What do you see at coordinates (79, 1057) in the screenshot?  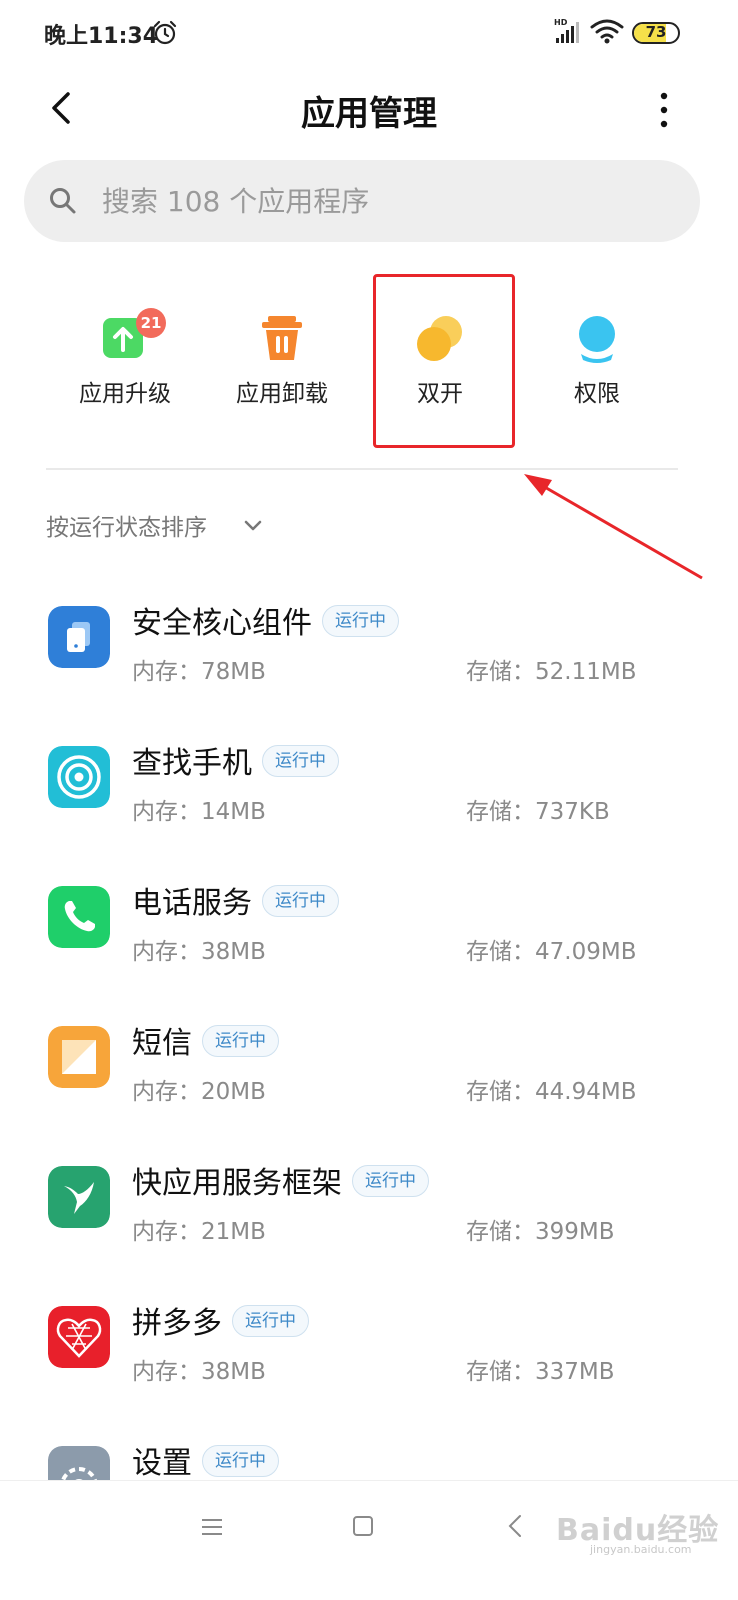 I see `sms-icon` at bounding box center [79, 1057].